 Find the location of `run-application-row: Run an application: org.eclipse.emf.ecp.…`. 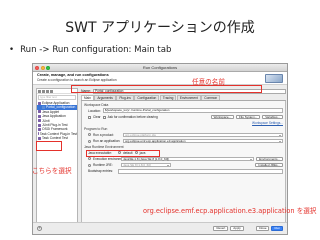

run-application-row: Run an application: org.eclipse.emf.ecp.… is located at coordinates (183, 141).